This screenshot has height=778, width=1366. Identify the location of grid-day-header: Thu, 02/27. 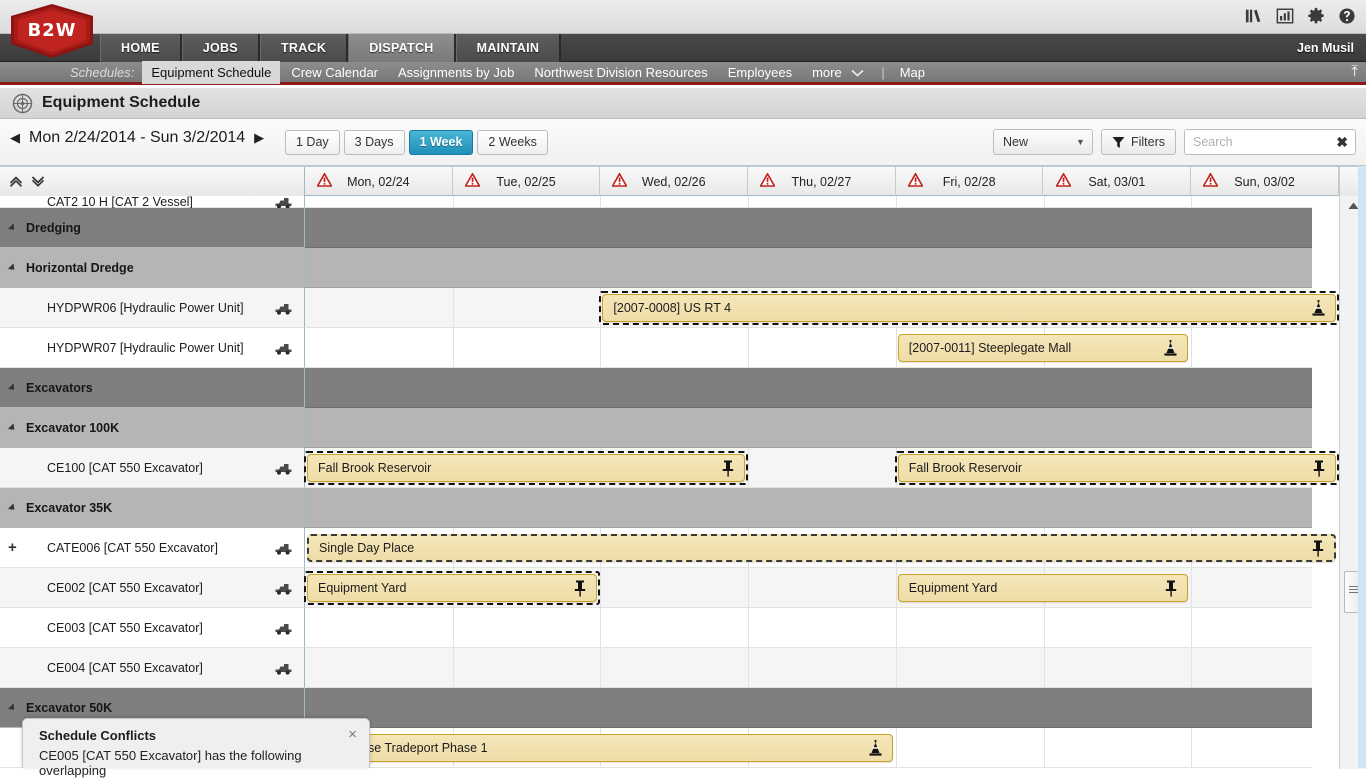
(822, 181).